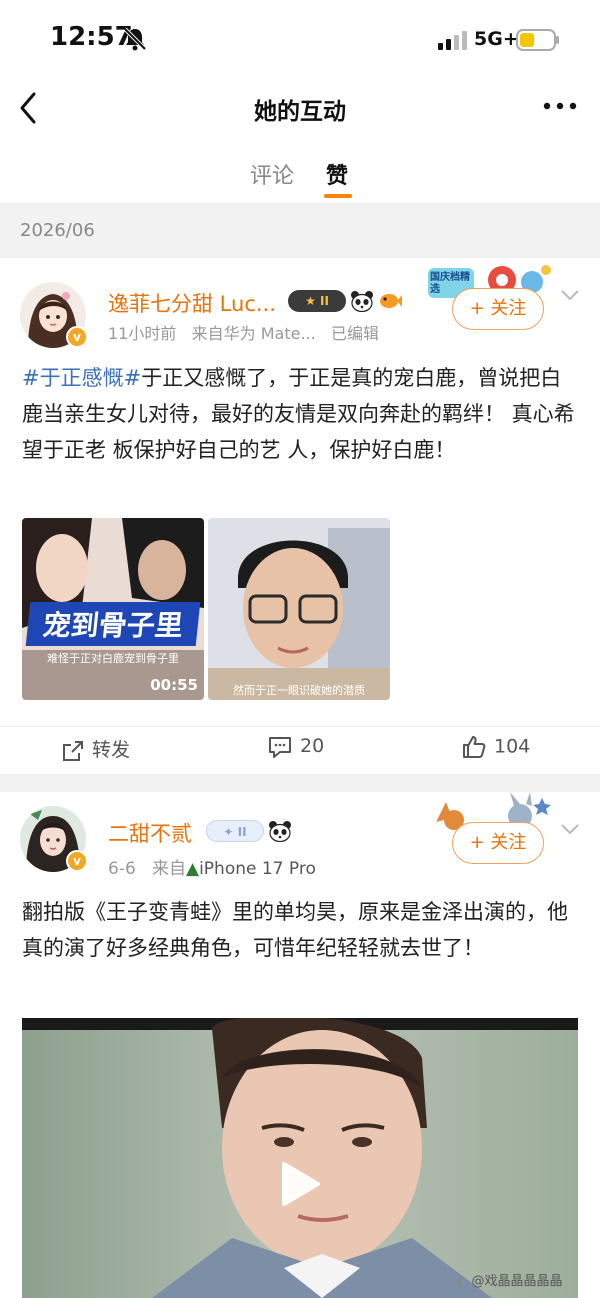 This screenshot has height=1298, width=600. Describe the element at coordinates (57, 230) in the screenshot. I see `section-date: 2026/06` at that location.